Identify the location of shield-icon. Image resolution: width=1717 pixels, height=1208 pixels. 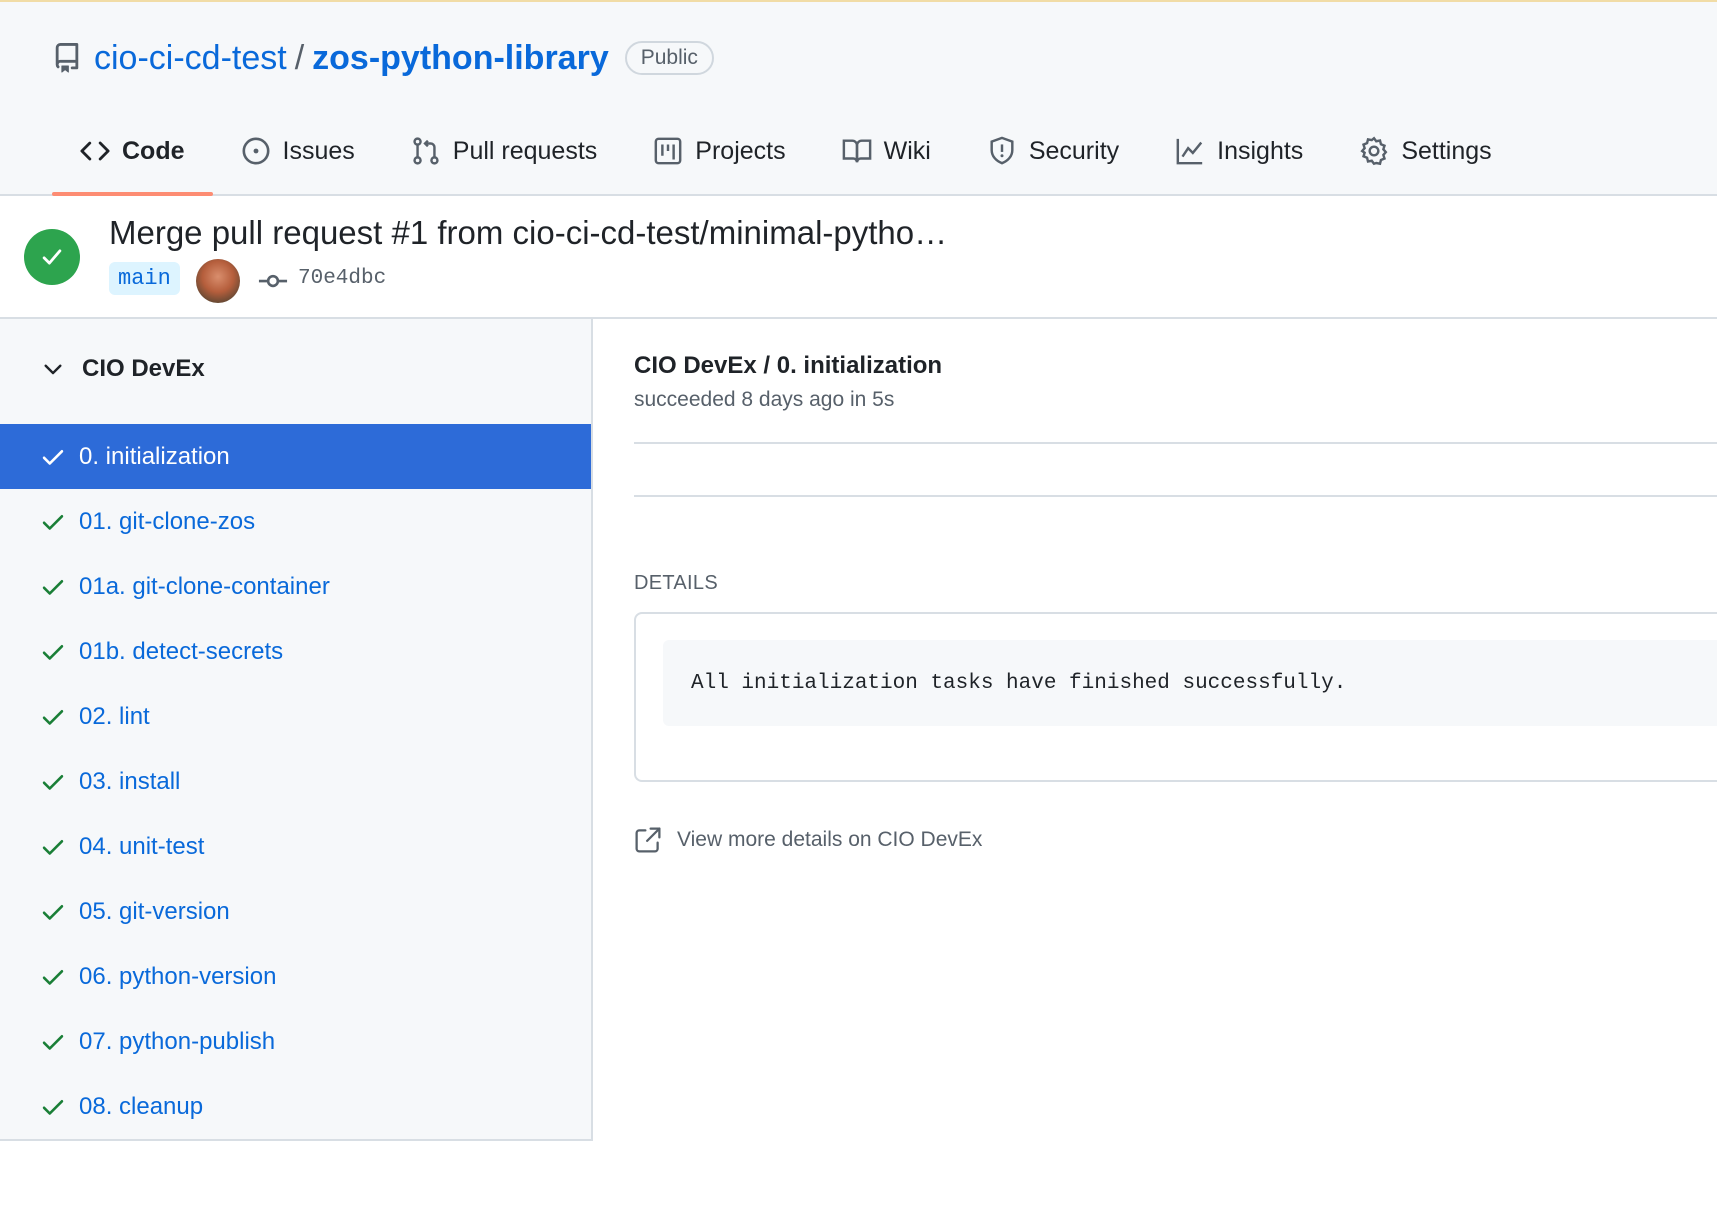
(1002, 150).